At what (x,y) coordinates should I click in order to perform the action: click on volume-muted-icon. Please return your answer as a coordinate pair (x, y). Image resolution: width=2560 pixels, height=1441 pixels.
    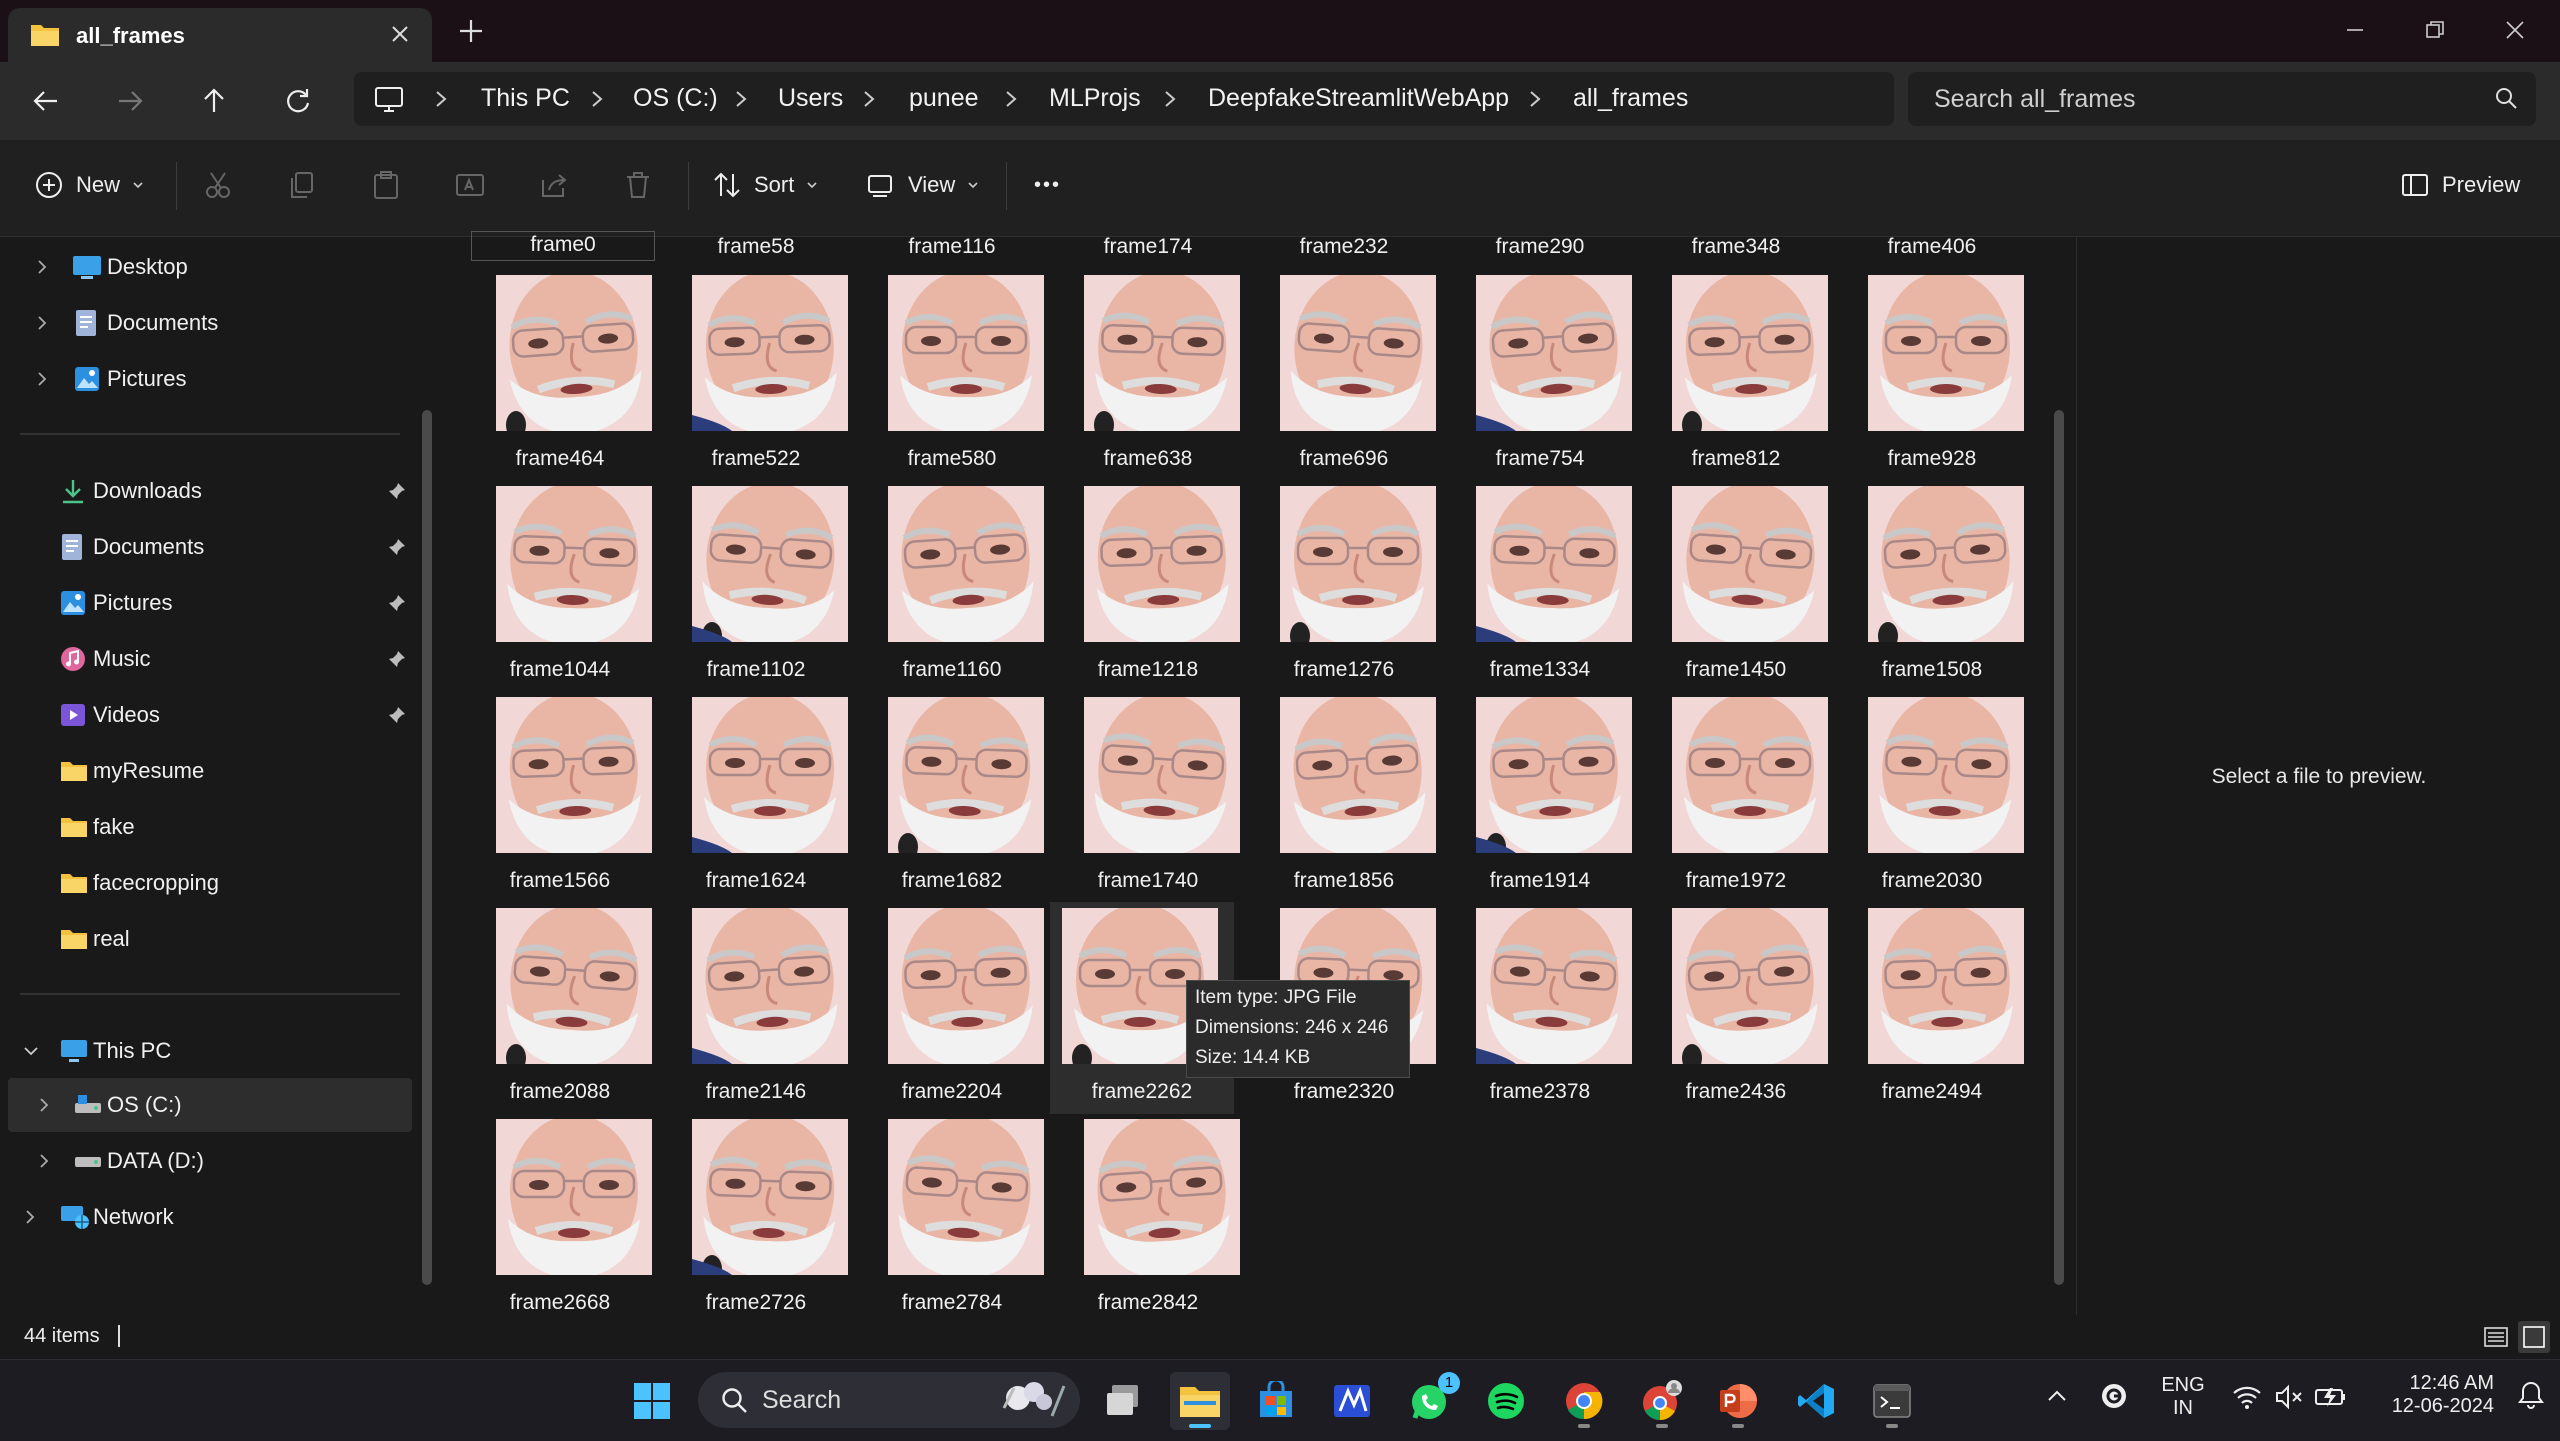
    Looking at the image, I should click on (2289, 1397).